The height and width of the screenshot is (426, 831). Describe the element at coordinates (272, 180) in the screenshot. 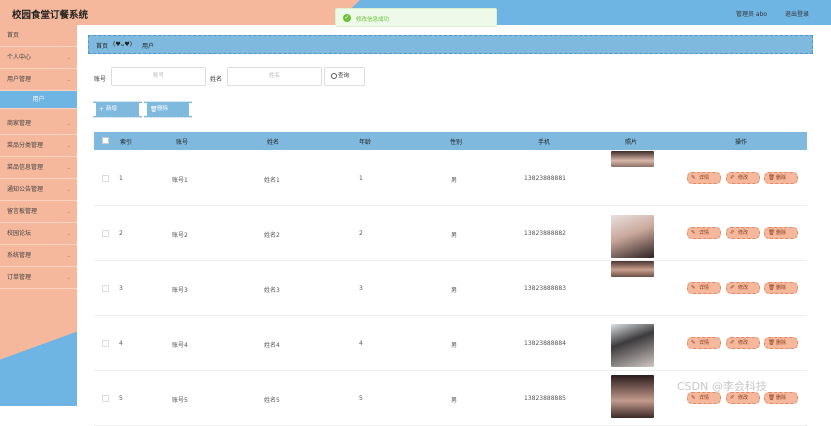

I see `cell-name: 姓名1` at that location.